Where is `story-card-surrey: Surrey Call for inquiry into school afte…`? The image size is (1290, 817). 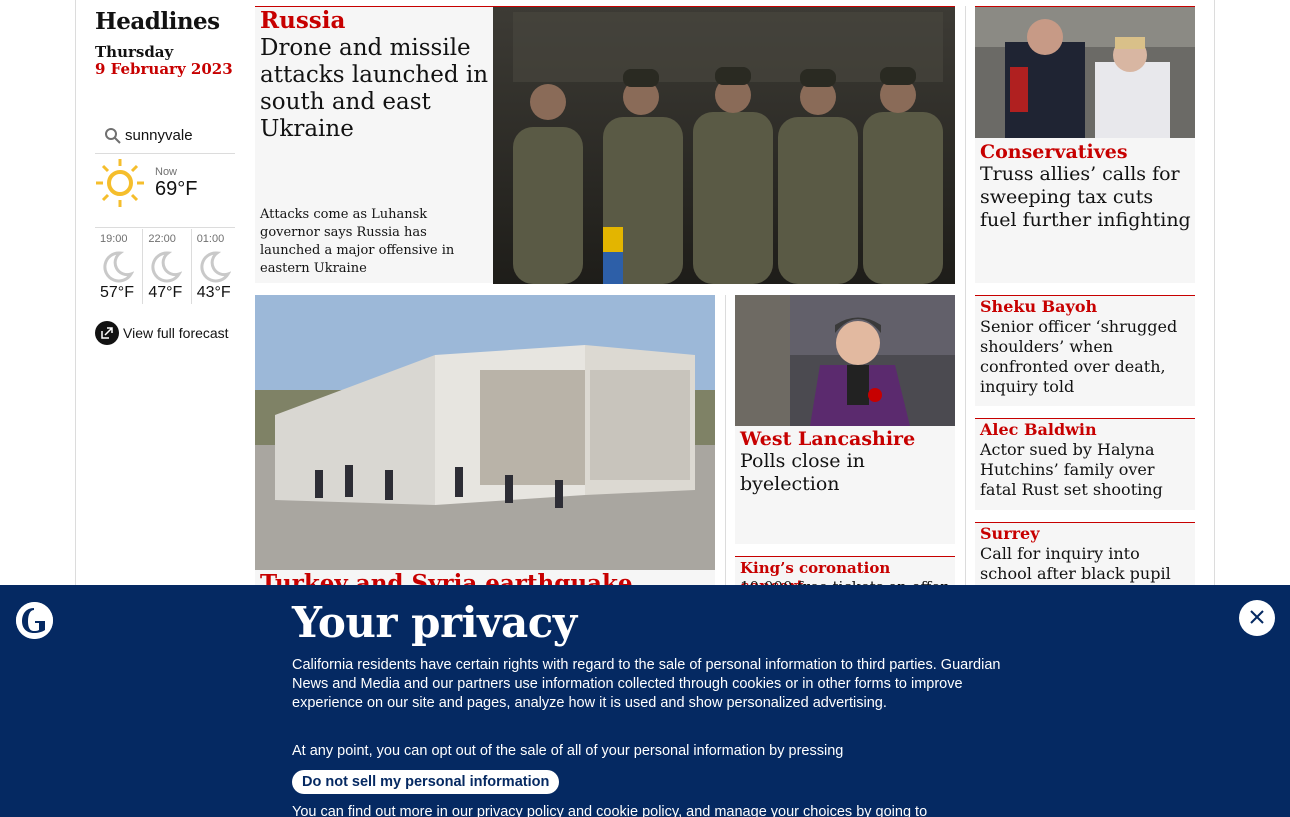
story-card-surrey: Surrey Call for inquiry into school afte… is located at coordinates (1085, 562).